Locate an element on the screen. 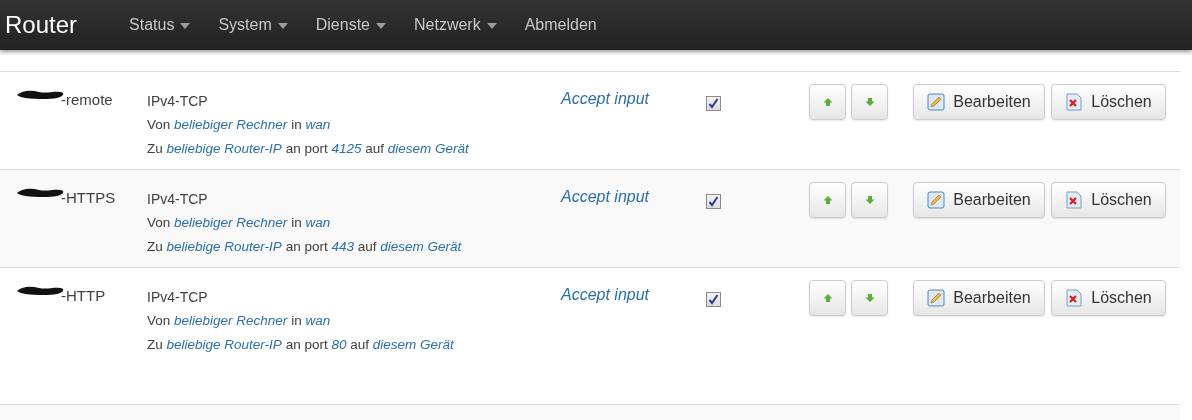 This screenshot has height=420, width=1192. rule-name: -HTTPS is located at coordinates (88, 198).